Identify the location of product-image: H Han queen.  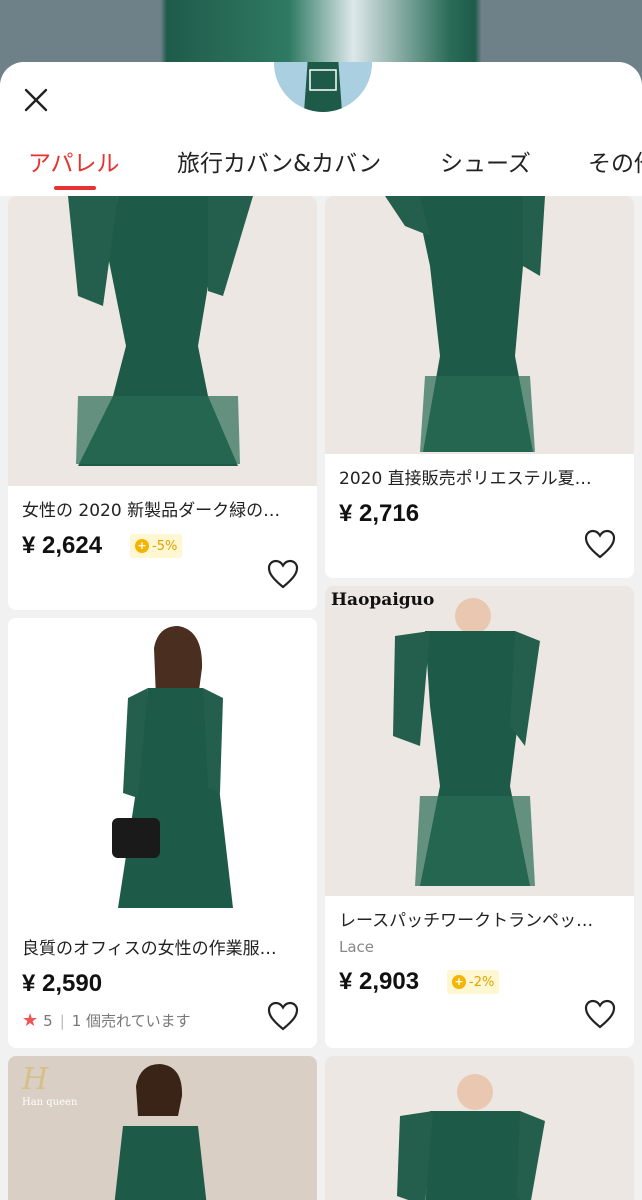
(162, 1128).